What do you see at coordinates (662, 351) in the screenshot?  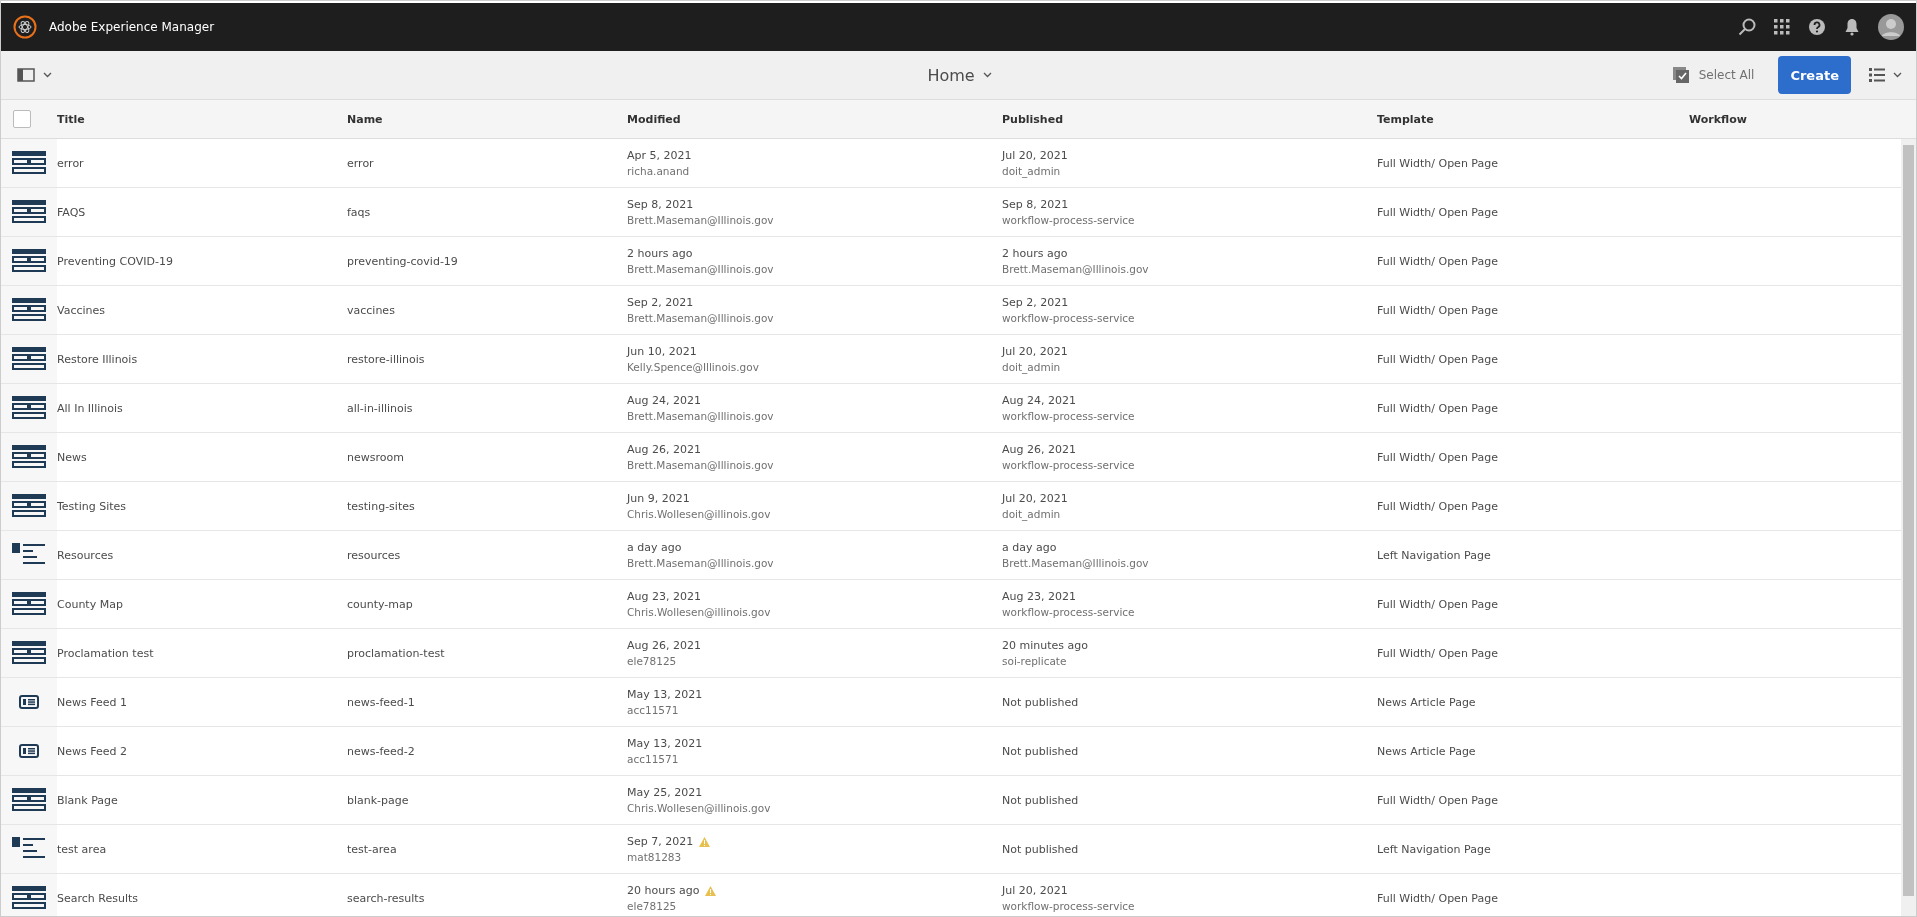 I see `modified-date: Jun 10, 2021` at bounding box center [662, 351].